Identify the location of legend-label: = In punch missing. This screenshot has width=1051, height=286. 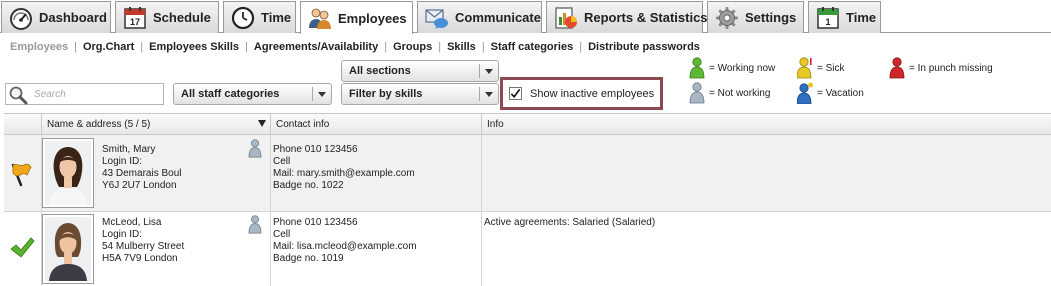
(951, 68).